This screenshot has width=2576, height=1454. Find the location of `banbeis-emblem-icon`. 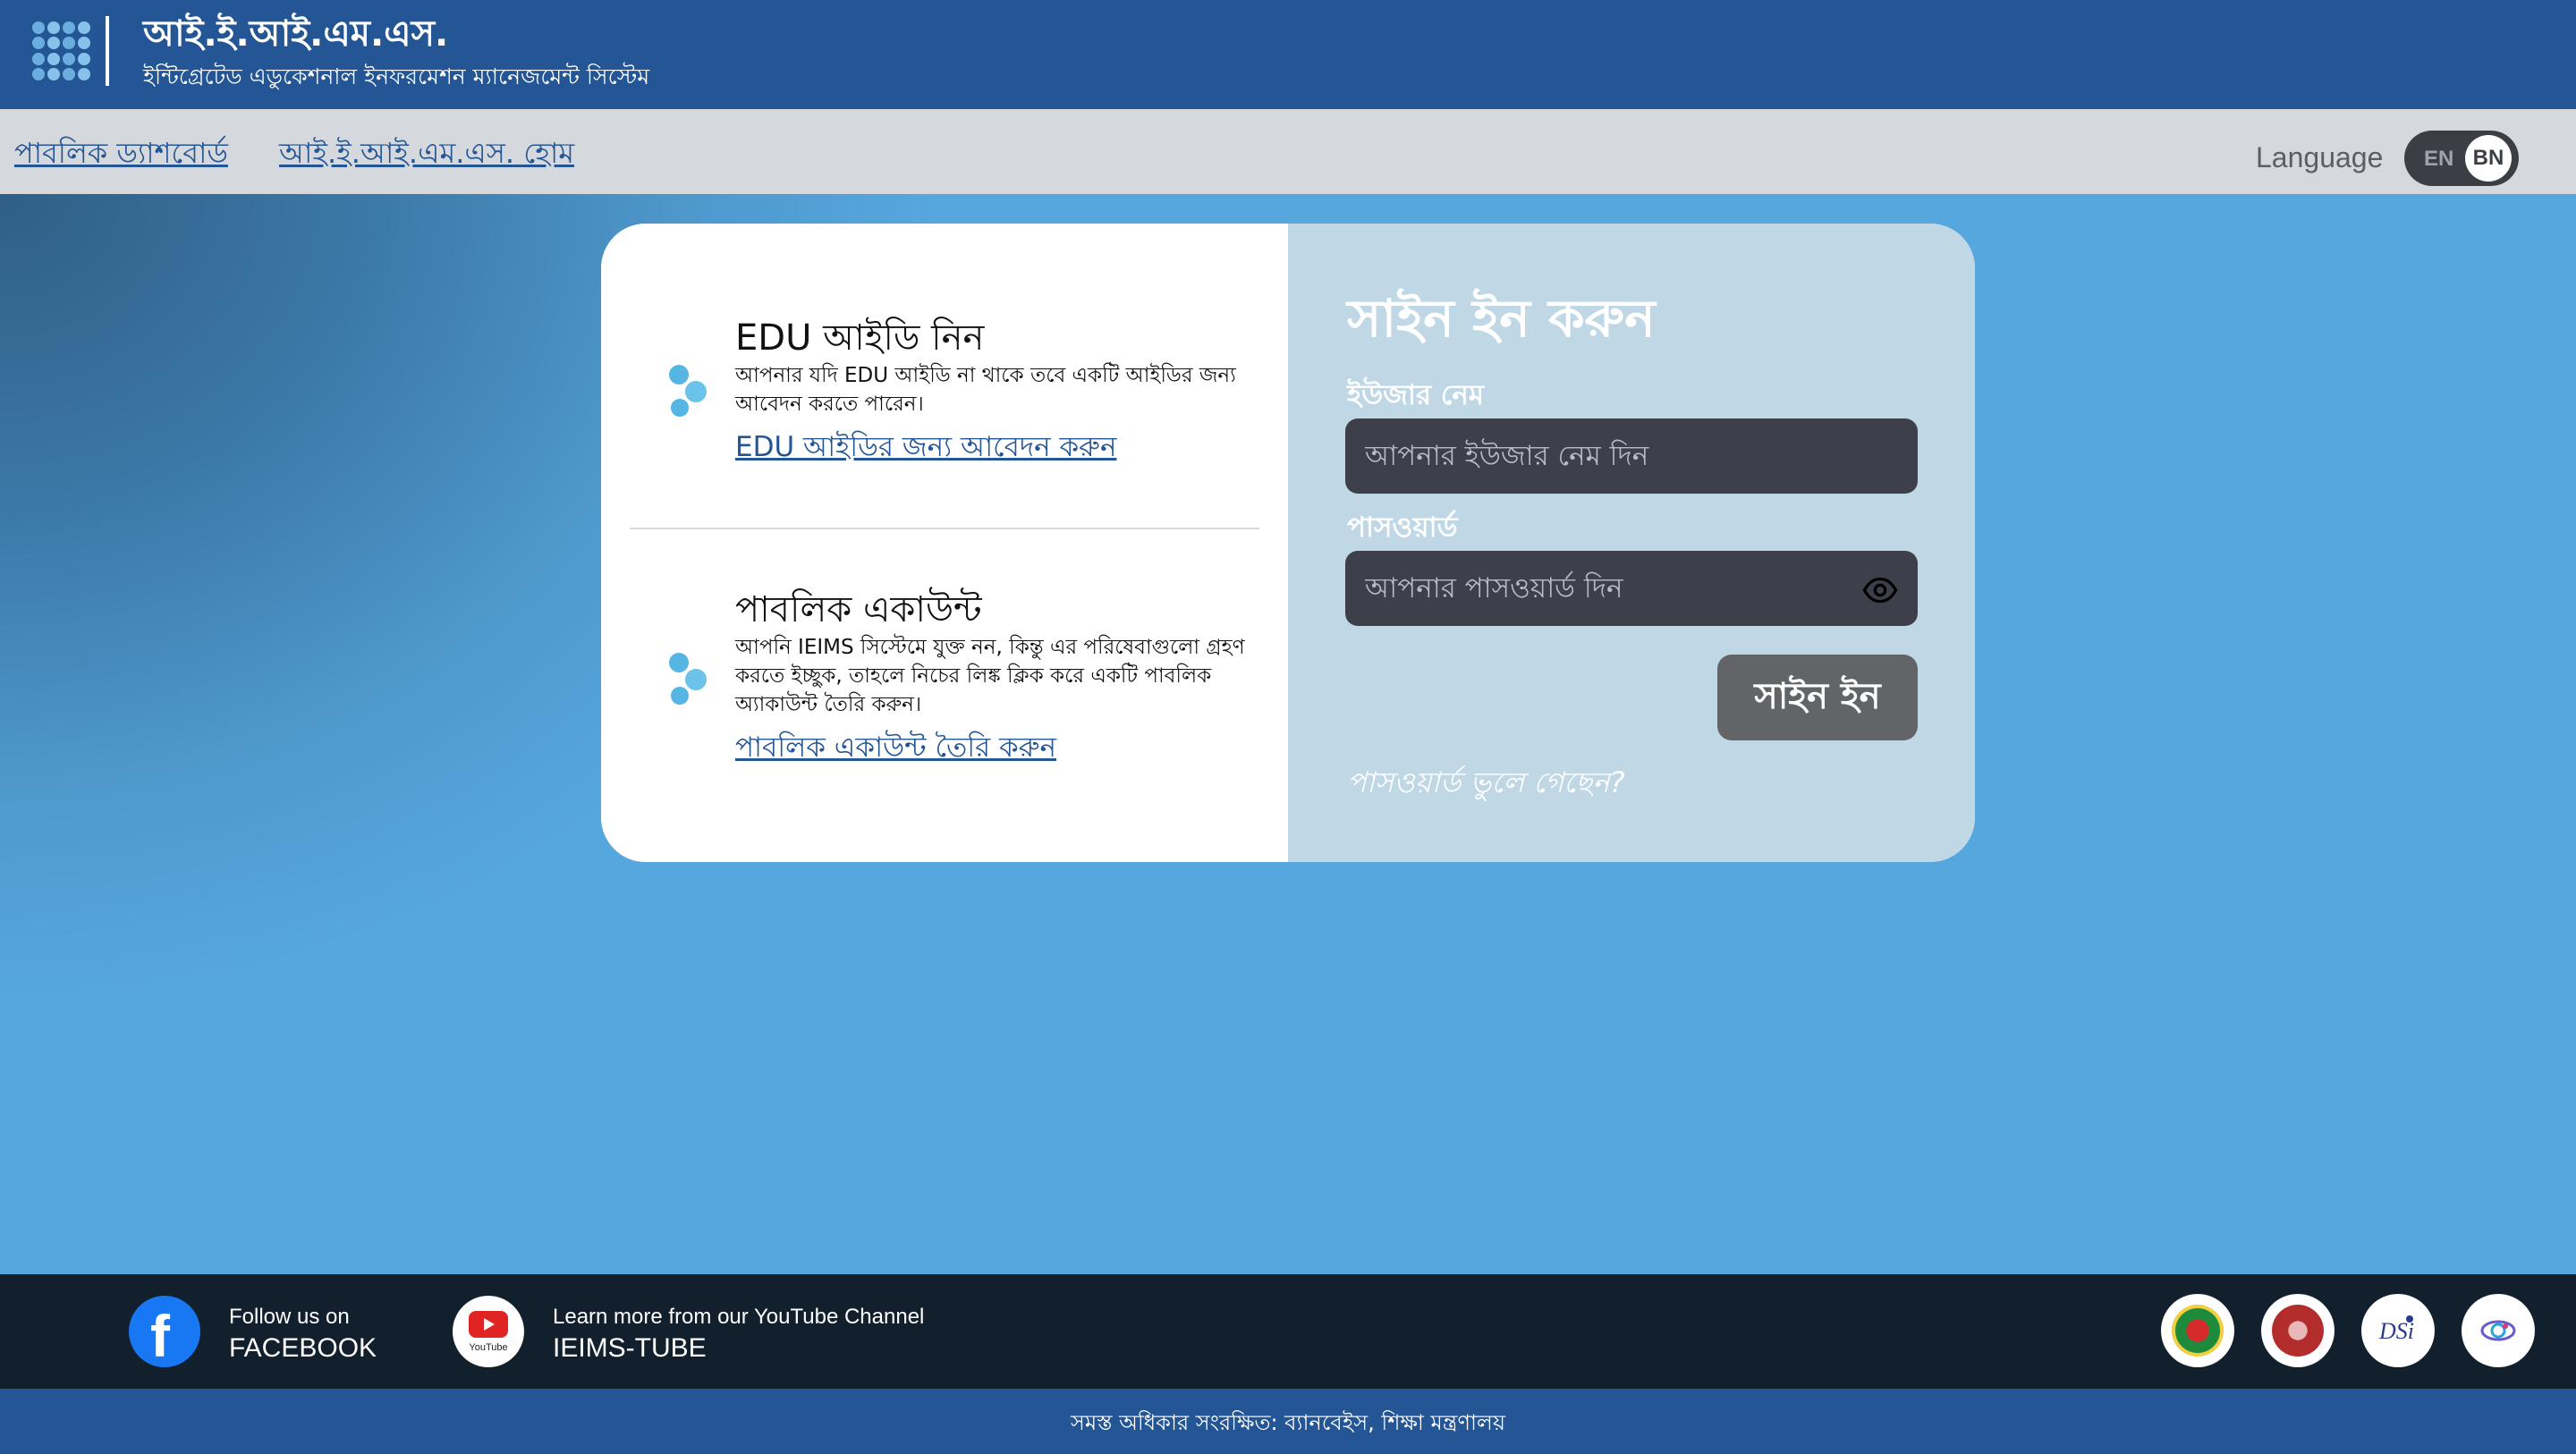

banbeis-emblem-icon is located at coordinates (2297, 1331).